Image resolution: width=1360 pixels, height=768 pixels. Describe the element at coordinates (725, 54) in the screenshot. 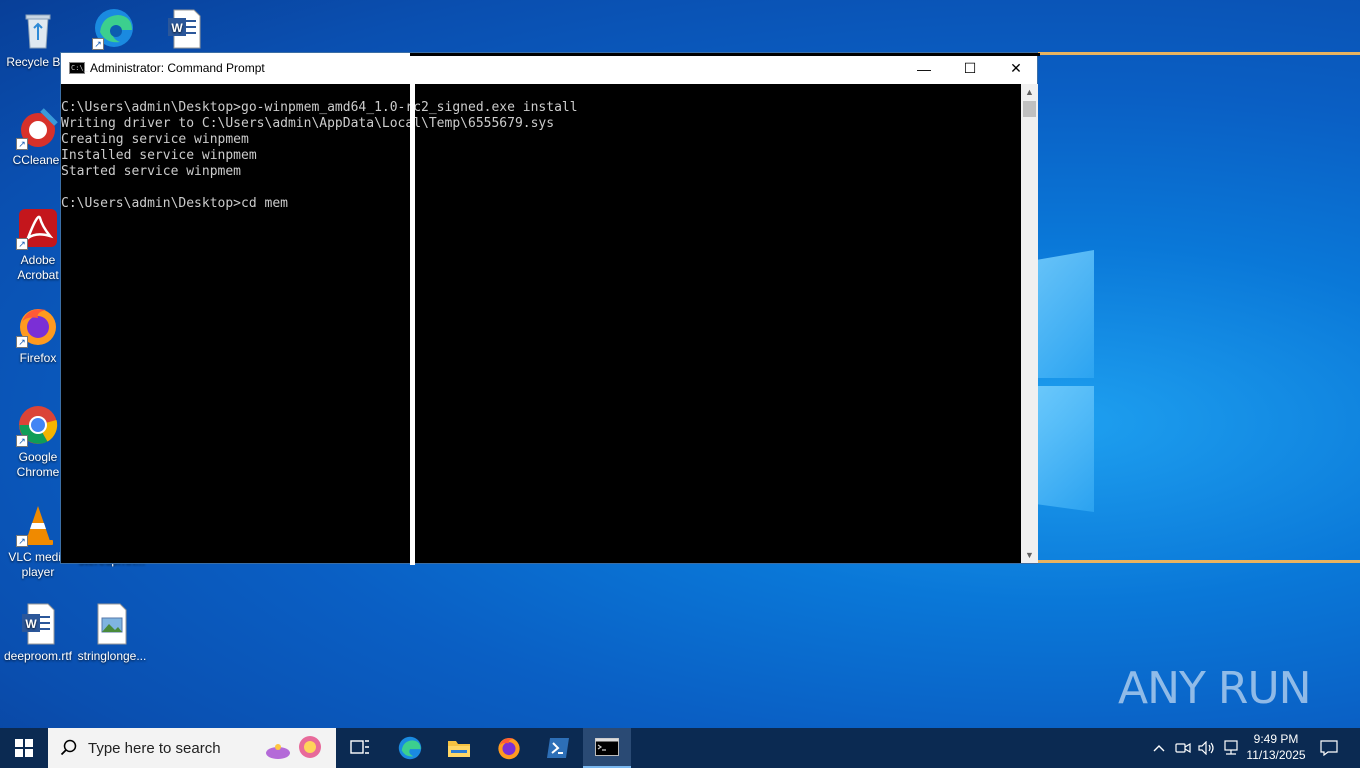

I see `window-render-artifact-top` at that location.